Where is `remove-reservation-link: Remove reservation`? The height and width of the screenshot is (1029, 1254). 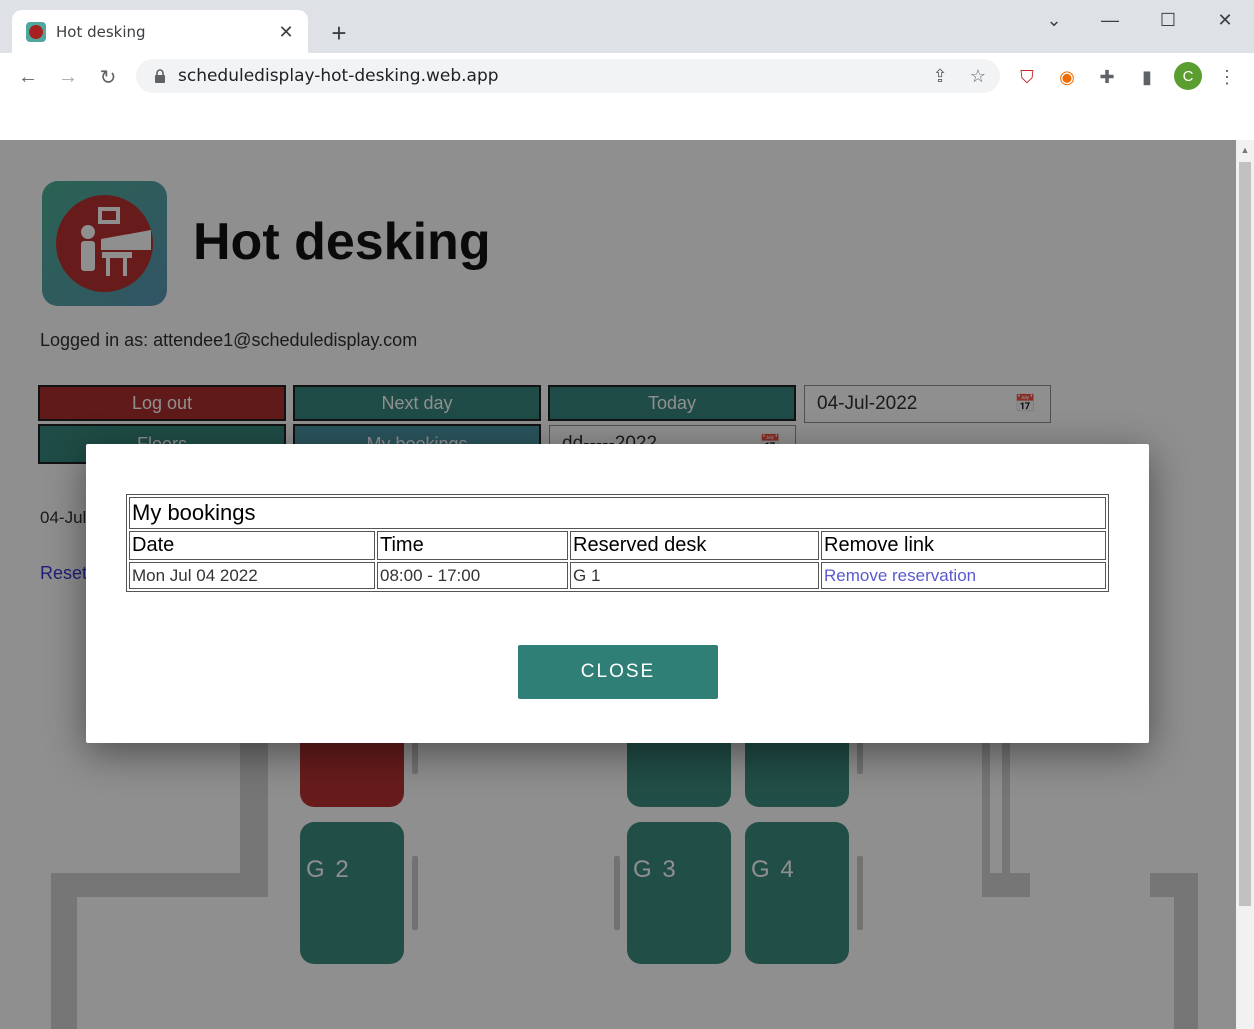 remove-reservation-link: Remove reservation is located at coordinates (900, 575).